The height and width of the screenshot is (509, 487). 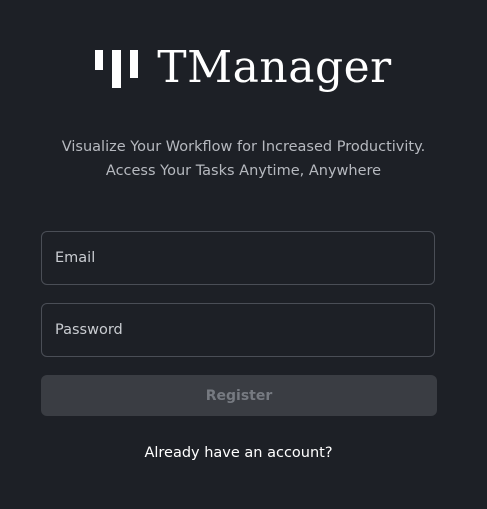 I want to click on password-input, so click(x=238, y=330).